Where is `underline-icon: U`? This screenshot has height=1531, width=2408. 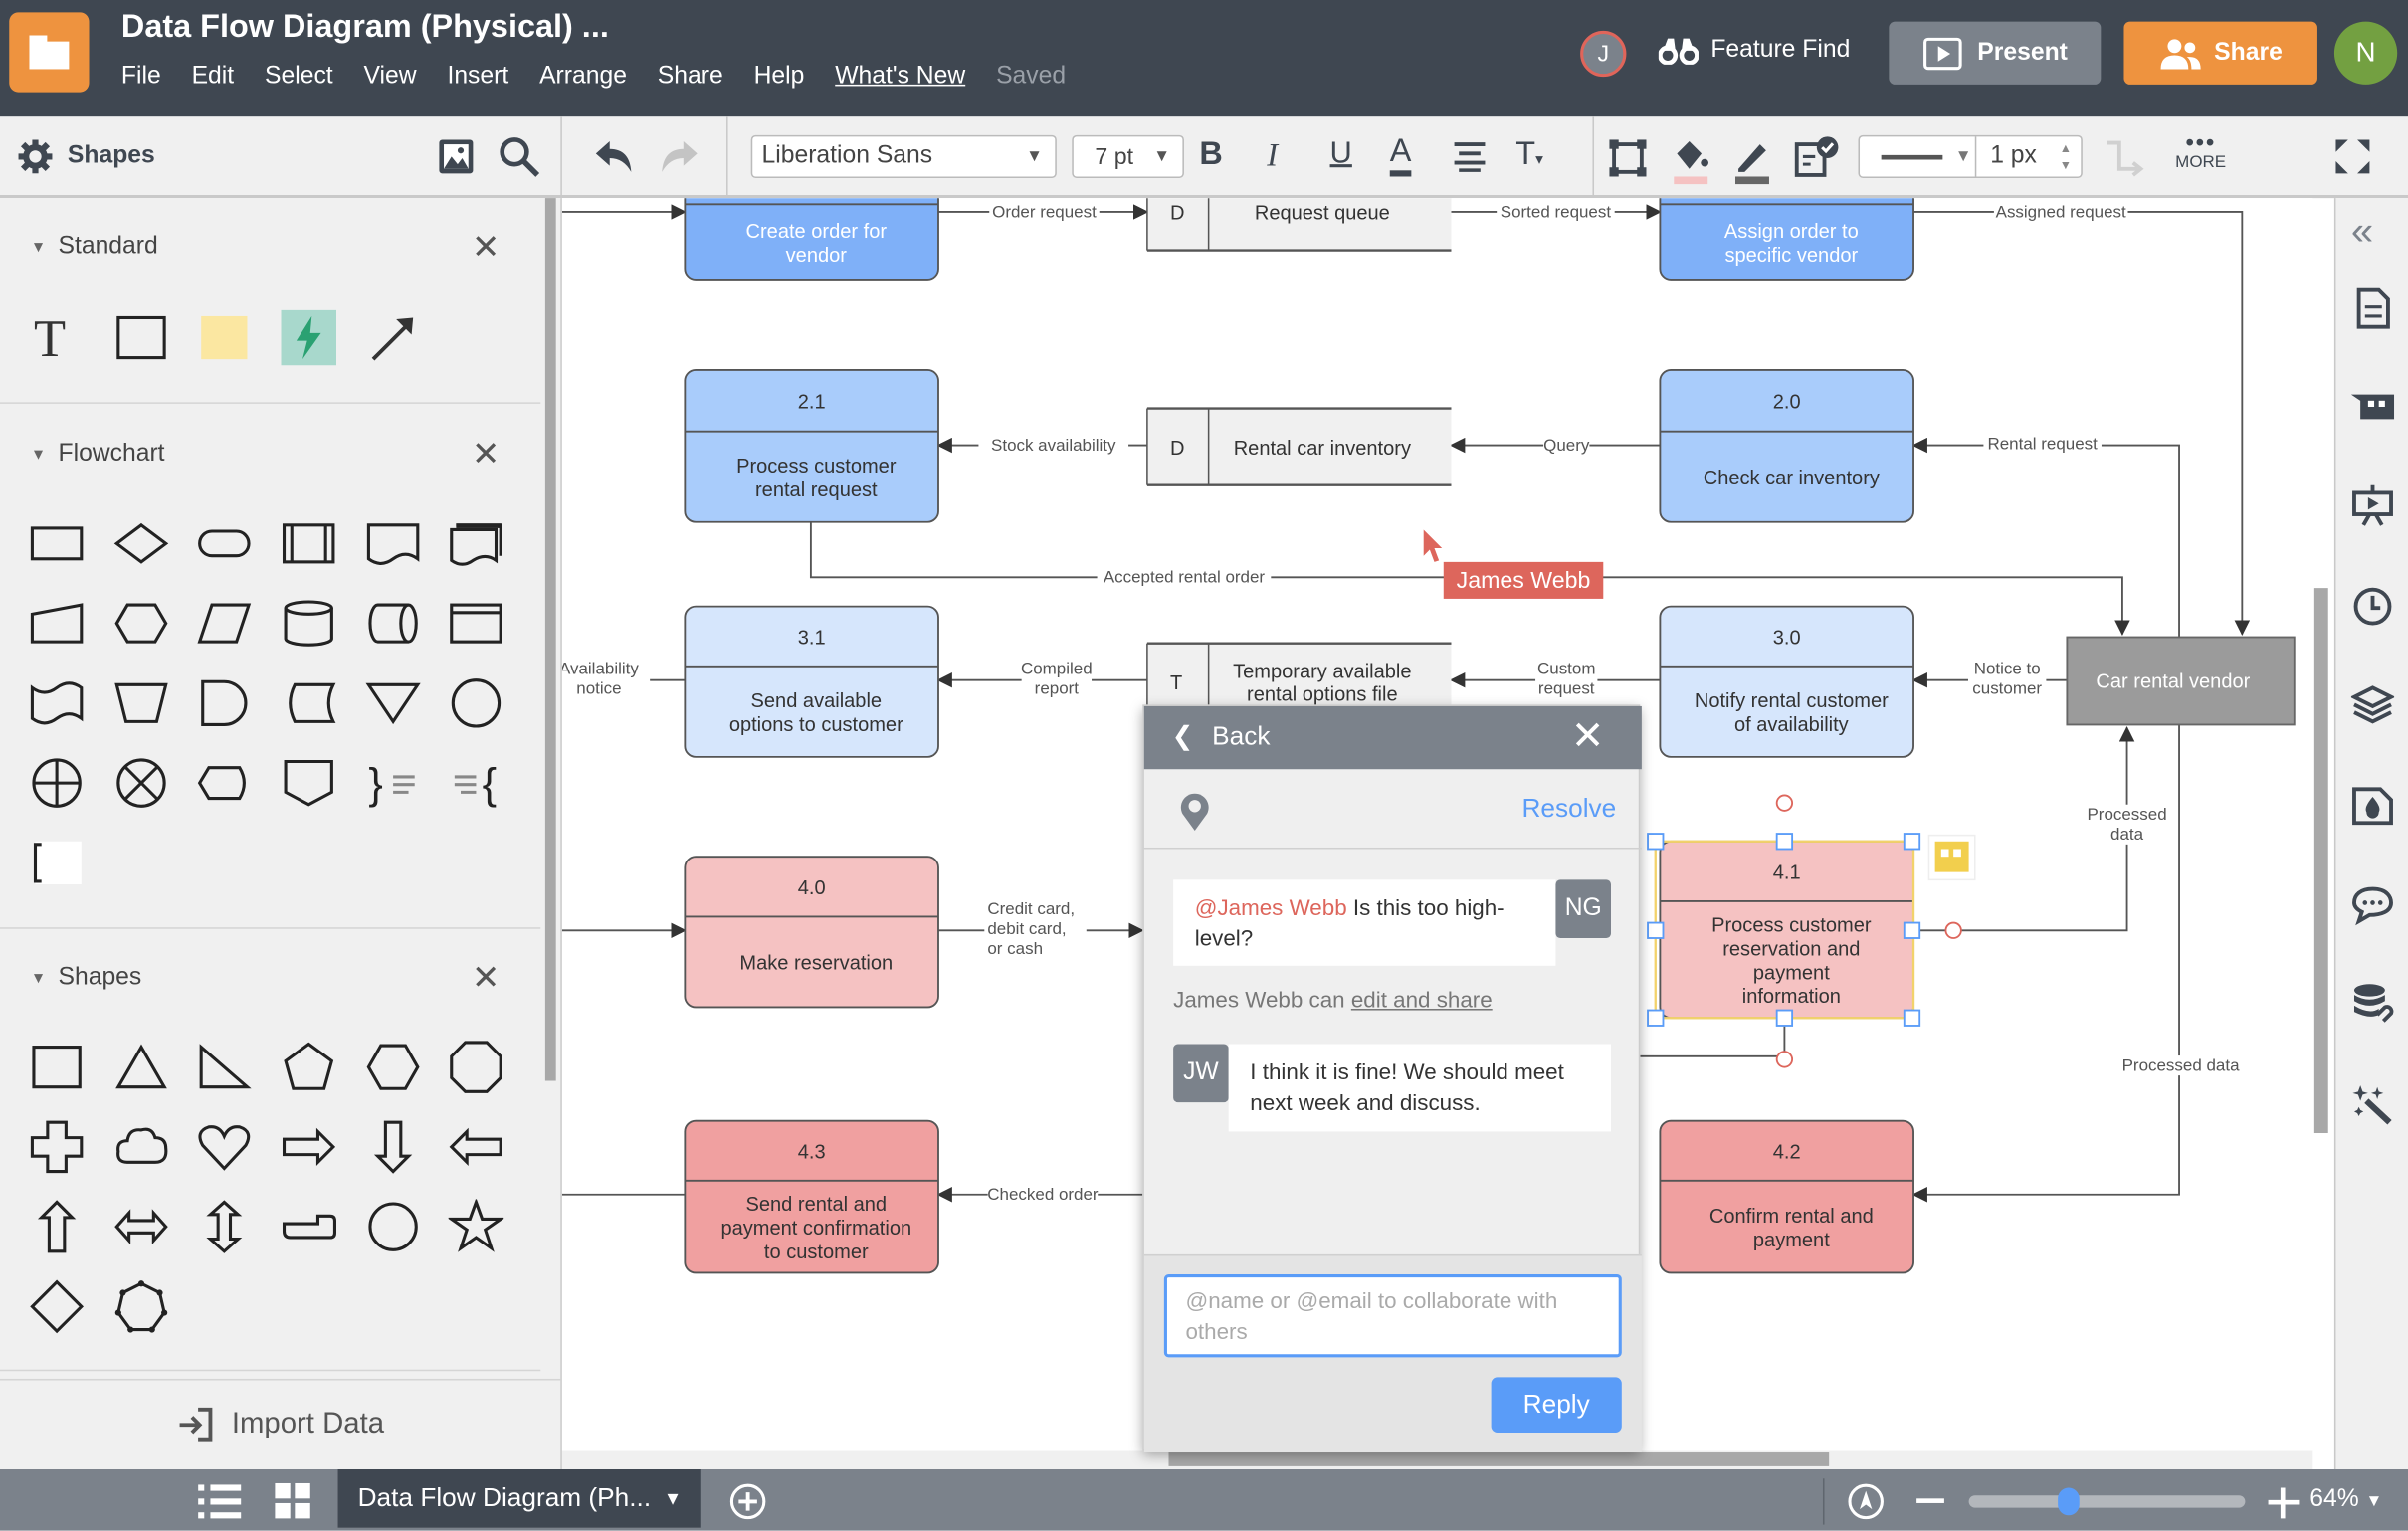
underline-icon: U is located at coordinates (1341, 153).